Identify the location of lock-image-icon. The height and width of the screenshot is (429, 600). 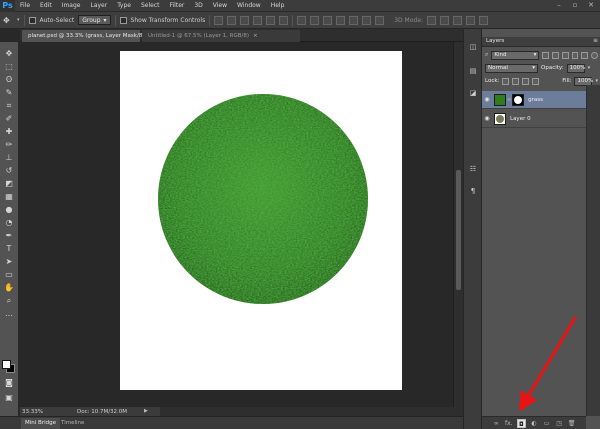
(516, 81).